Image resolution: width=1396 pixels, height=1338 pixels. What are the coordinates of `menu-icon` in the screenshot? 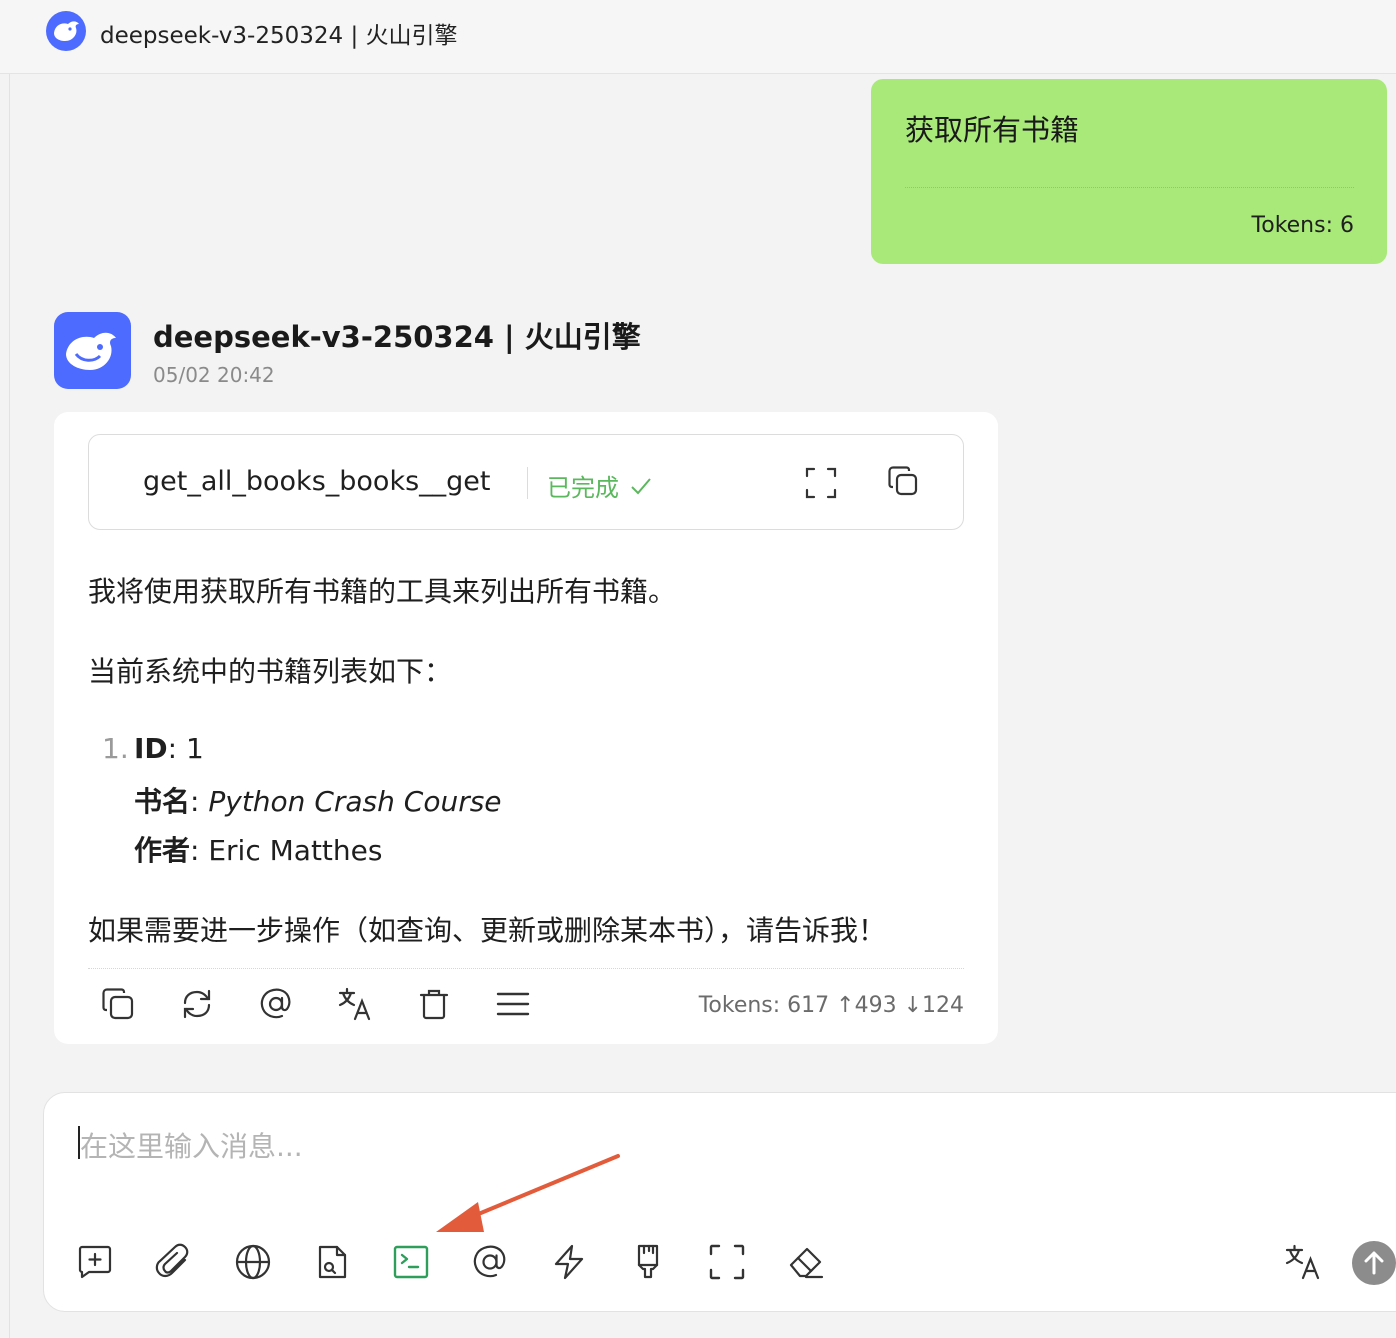 It's located at (513, 1004).